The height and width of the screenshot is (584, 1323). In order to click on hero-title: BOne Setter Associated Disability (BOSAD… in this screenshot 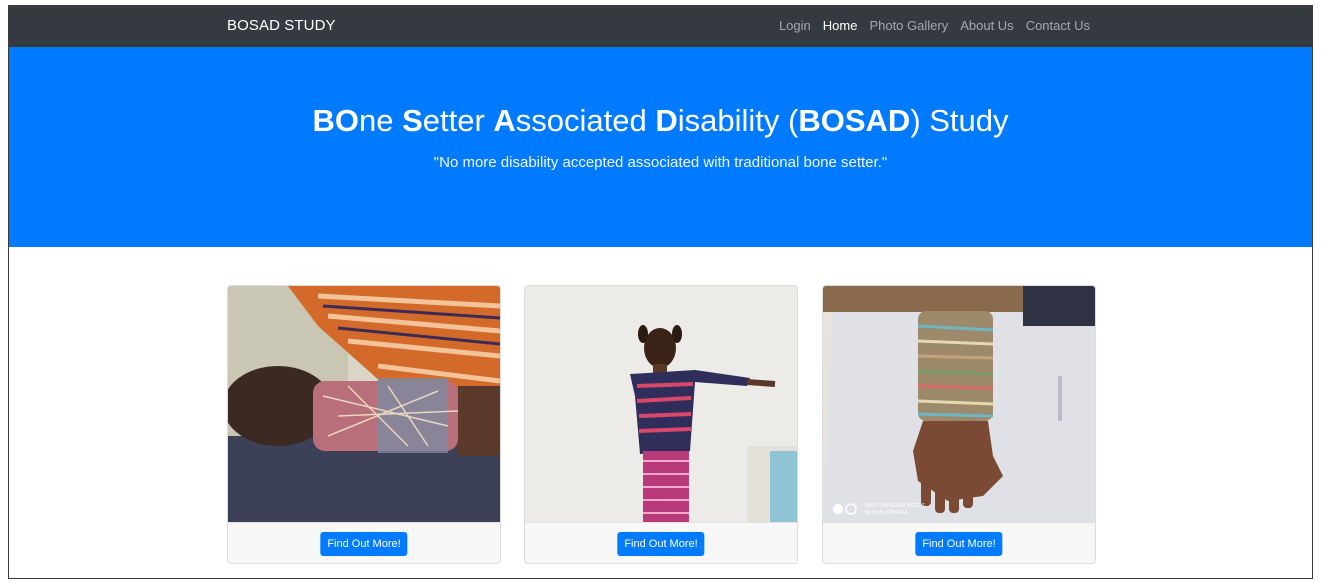, I will do `click(660, 120)`.